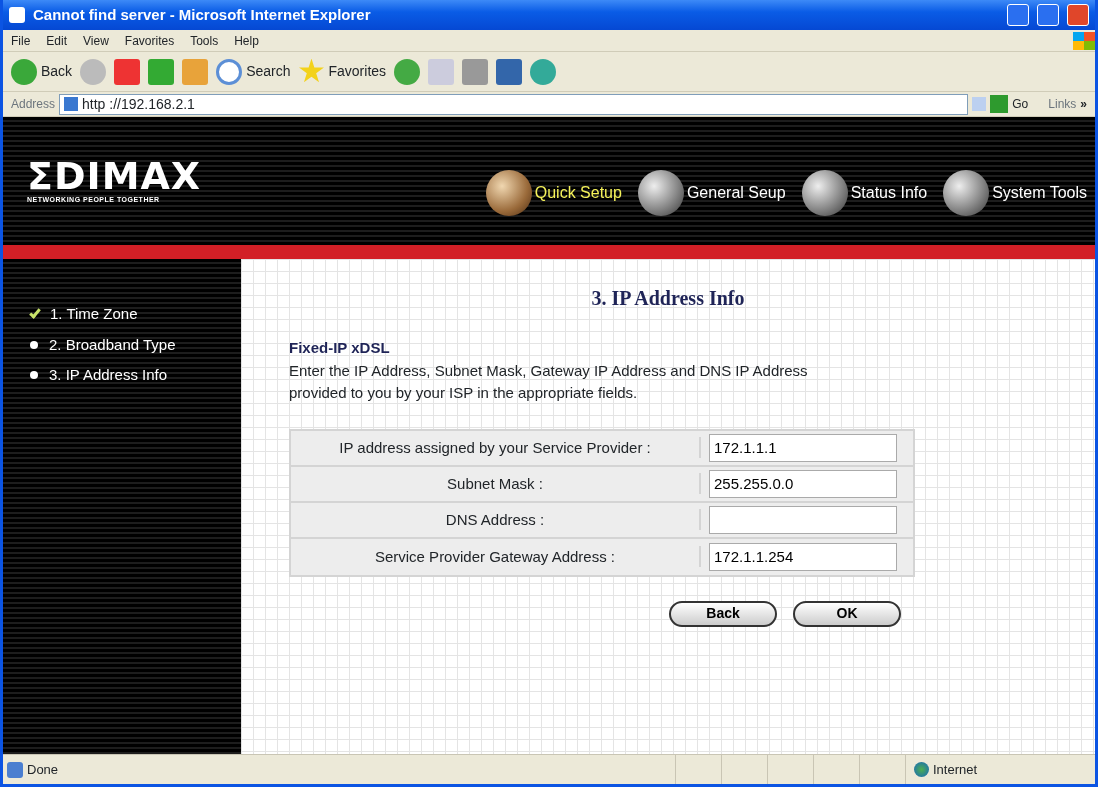  Describe the element at coordinates (514, 104) in the screenshot. I see `address-field: http ://192.168.2.1` at that location.